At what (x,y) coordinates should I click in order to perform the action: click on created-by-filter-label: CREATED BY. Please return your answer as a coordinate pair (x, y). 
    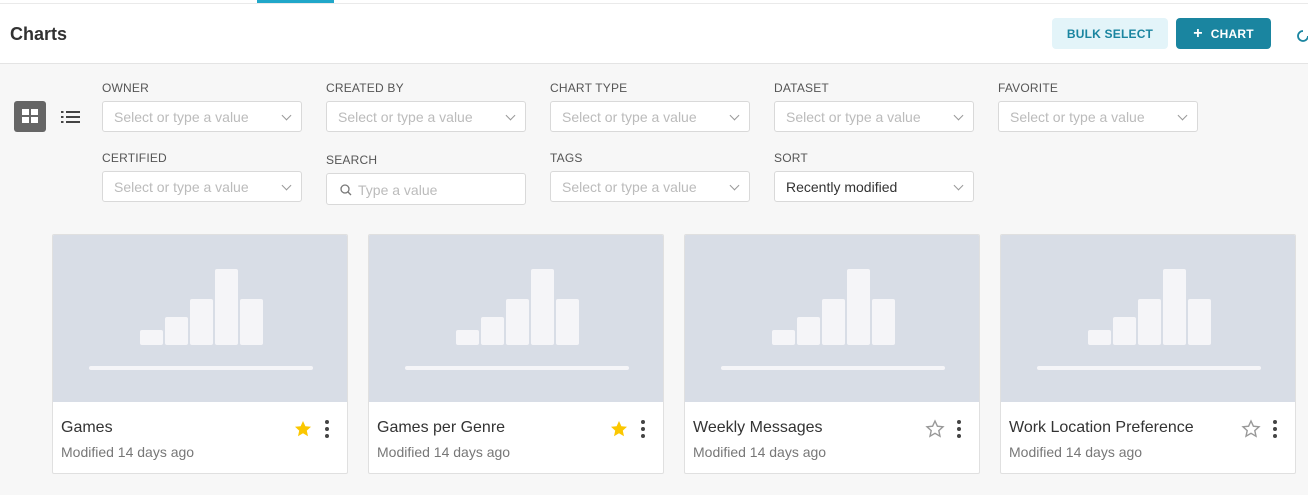
    Looking at the image, I should click on (365, 88).